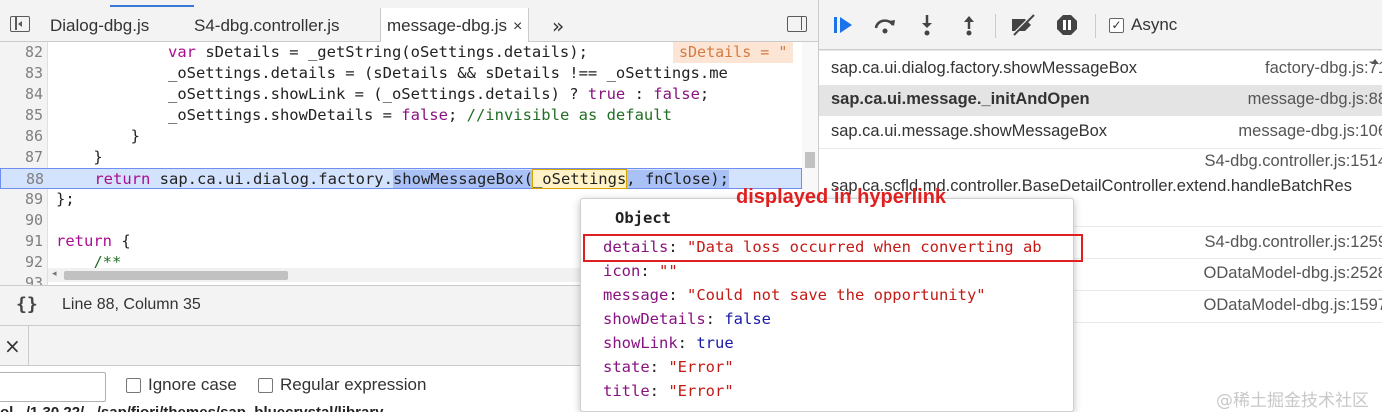 The height and width of the screenshot is (412, 1382). Describe the element at coordinates (353, 384) in the screenshot. I see `regex-label: Regular expression` at that location.